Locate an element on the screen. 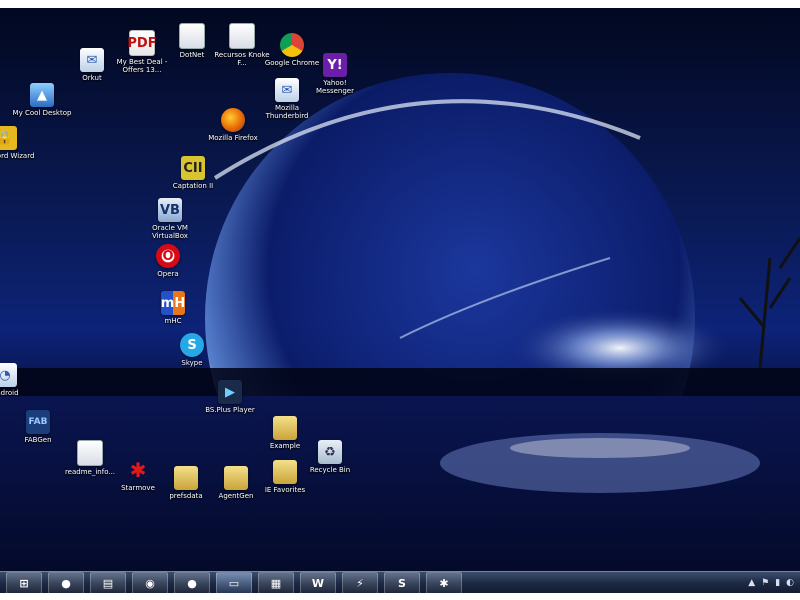 The height and width of the screenshot is (600, 800). desktop-icon-label: prefsdata is located at coordinates (186, 496).